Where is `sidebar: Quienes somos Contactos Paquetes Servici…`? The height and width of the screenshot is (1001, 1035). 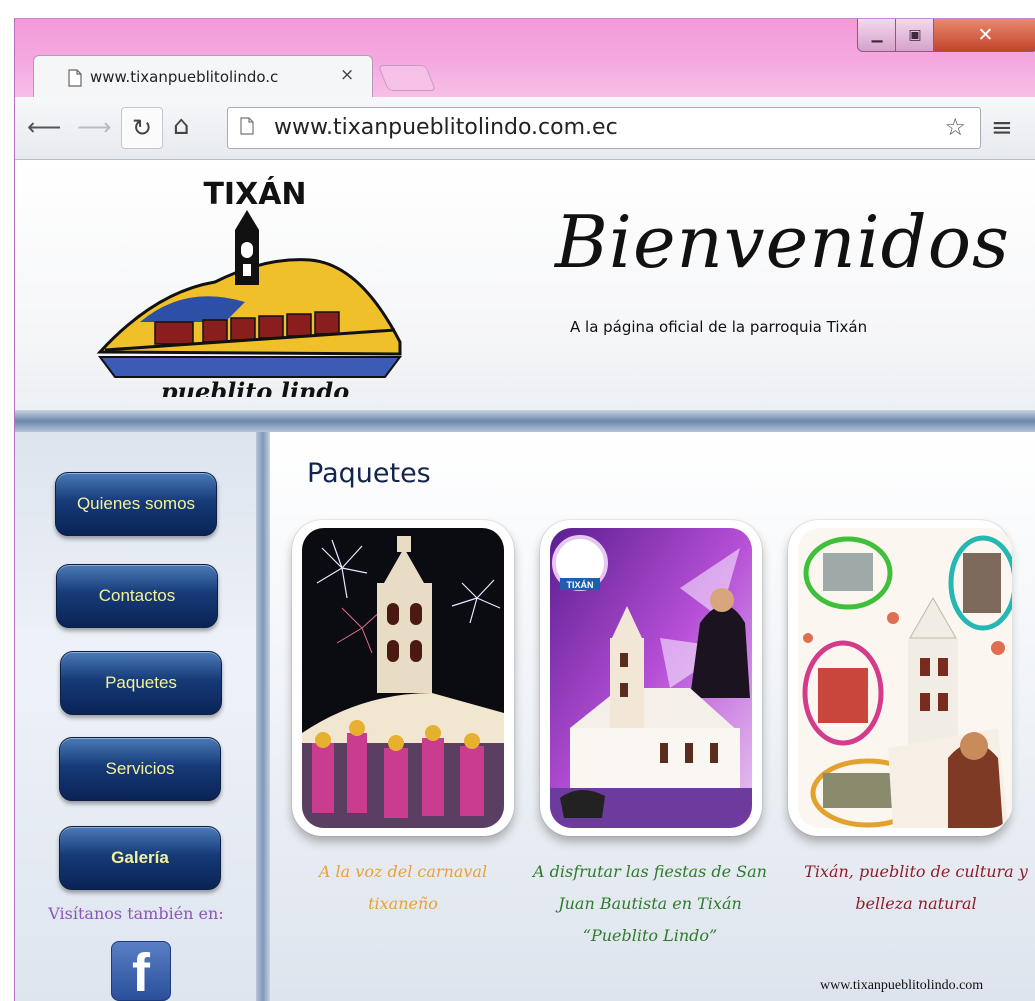
sidebar: Quienes somos Contactos Paquetes Servici… is located at coordinates (135, 716).